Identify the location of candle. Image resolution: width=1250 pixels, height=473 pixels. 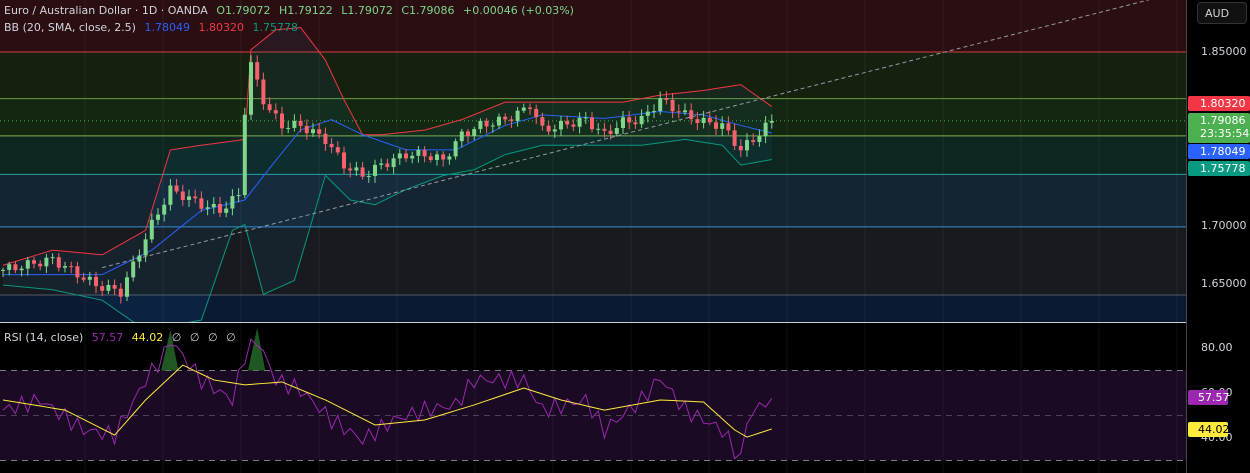
(251, 88).